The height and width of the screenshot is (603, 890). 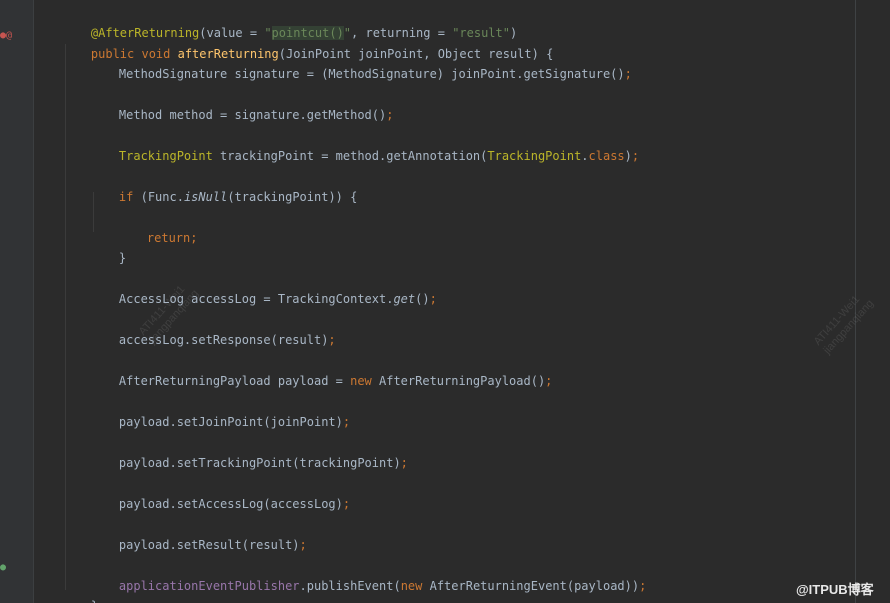 What do you see at coordinates (259, 463) in the screenshot?
I see `code-token: payload.setTrackingPoint(trackingPoint)` at bounding box center [259, 463].